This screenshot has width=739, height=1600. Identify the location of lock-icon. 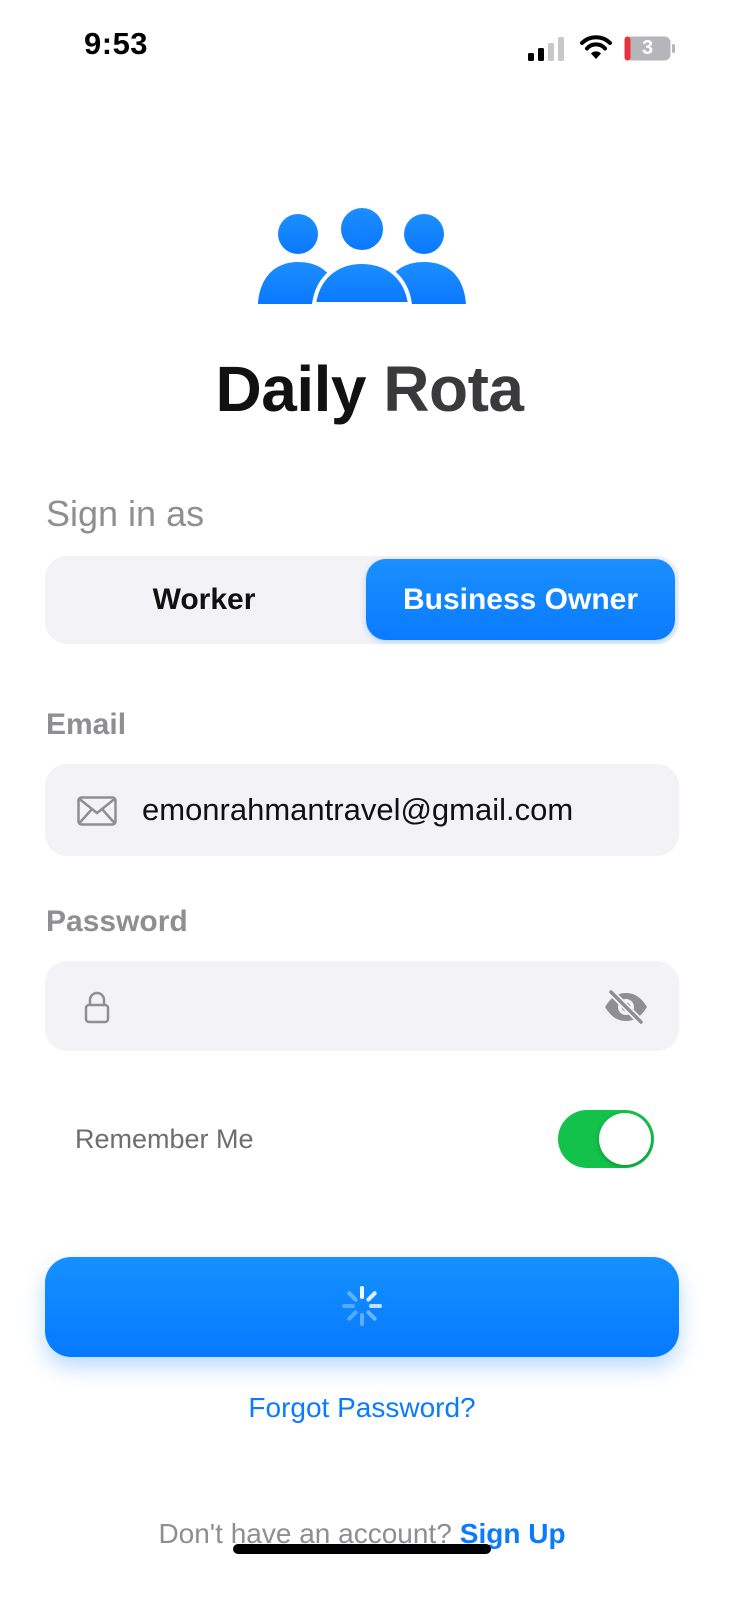
(97, 1007).